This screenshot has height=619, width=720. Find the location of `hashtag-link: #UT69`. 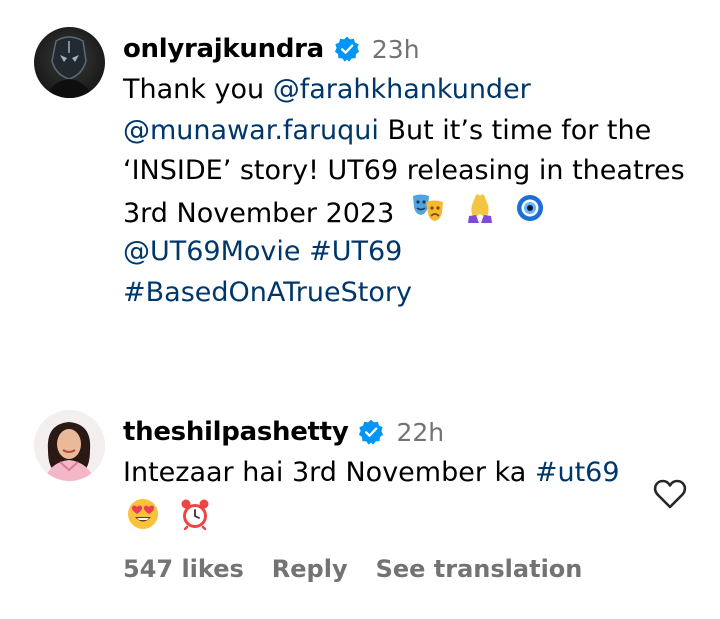

hashtag-link: #UT69 is located at coordinates (355, 251).